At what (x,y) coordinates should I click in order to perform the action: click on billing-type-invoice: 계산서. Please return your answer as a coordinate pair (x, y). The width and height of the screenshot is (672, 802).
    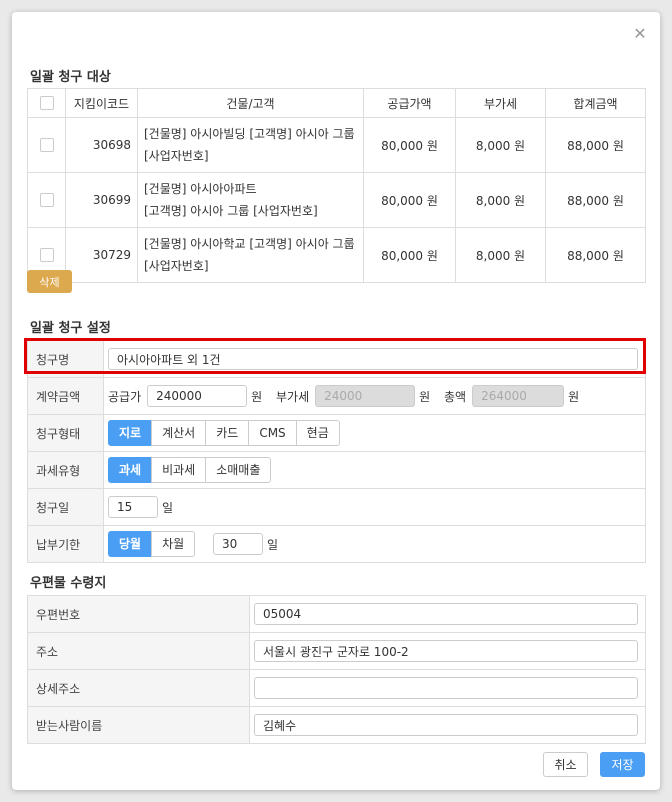
    Looking at the image, I should click on (179, 433).